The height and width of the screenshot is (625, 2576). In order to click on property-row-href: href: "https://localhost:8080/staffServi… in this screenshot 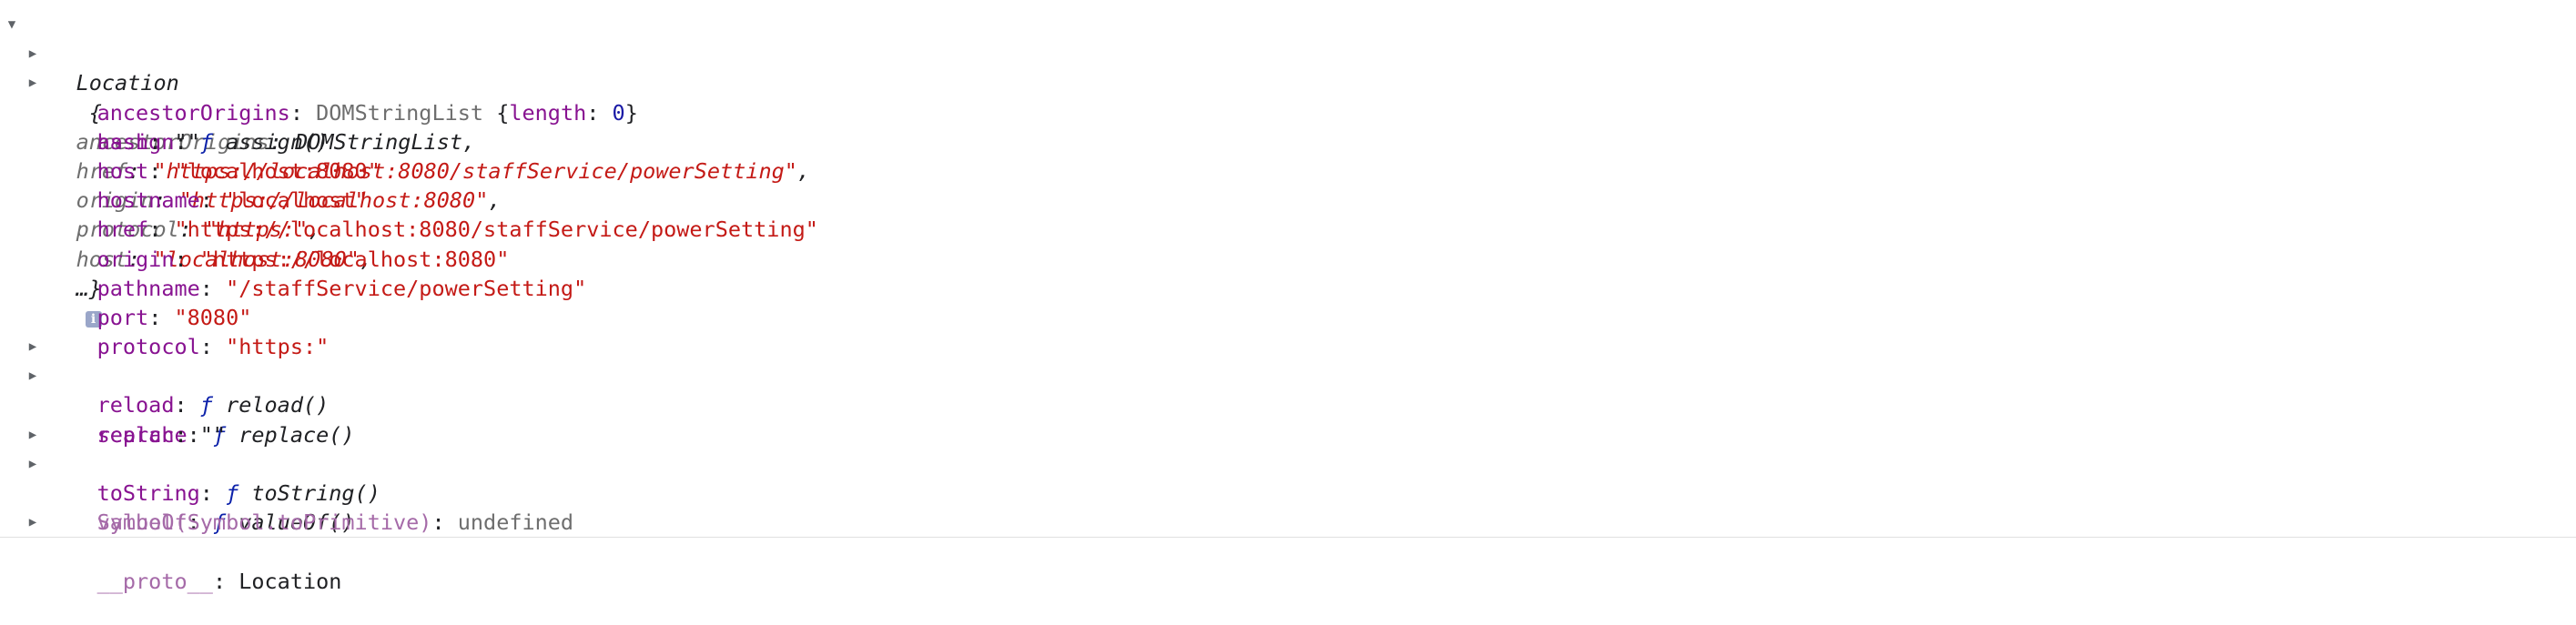, I will do `click(457, 230)`.